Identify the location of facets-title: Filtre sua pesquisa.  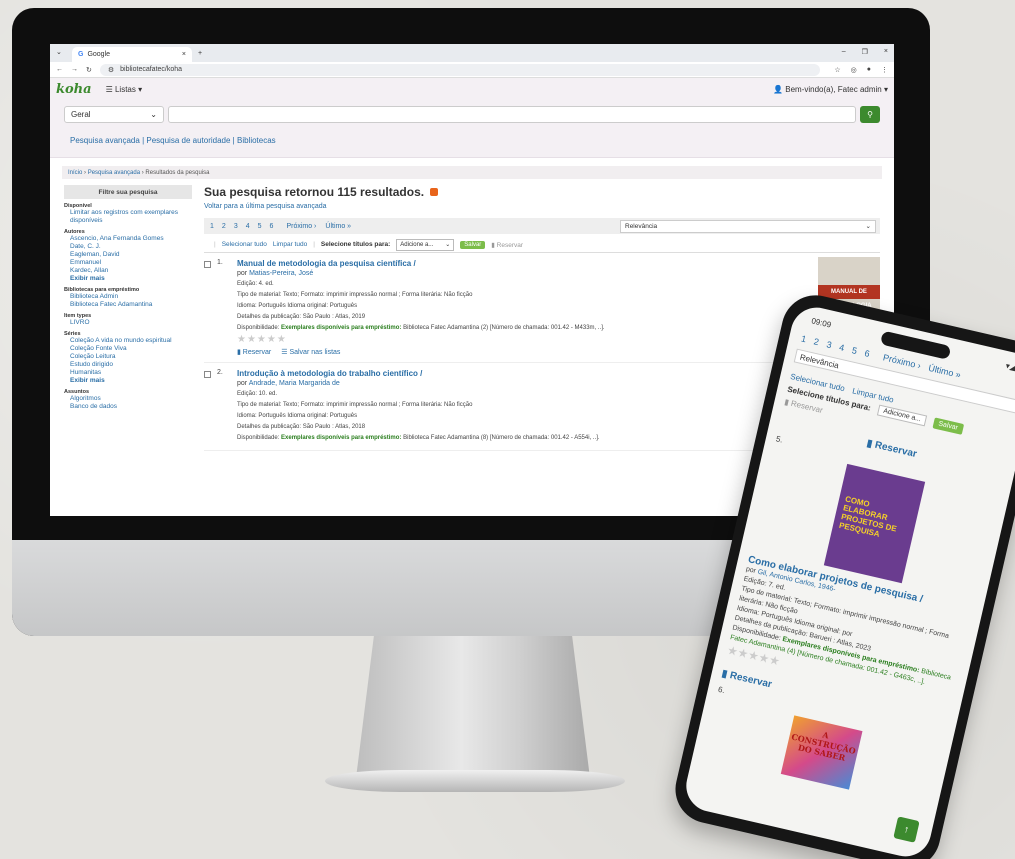
(128, 192).